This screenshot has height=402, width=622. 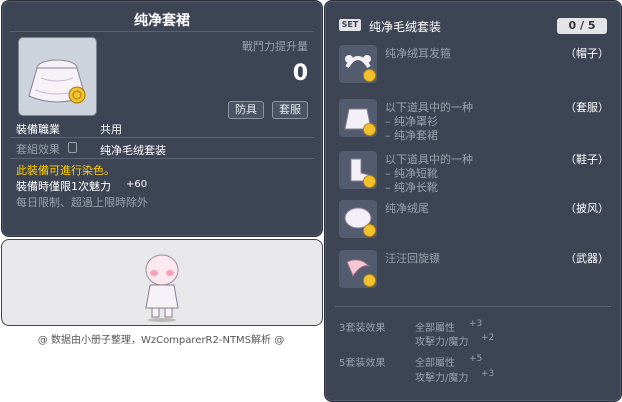 What do you see at coordinates (362, 363) in the screenshot?
I see `set-effect-label: 5套装效果` at bounding box center [362, 363].